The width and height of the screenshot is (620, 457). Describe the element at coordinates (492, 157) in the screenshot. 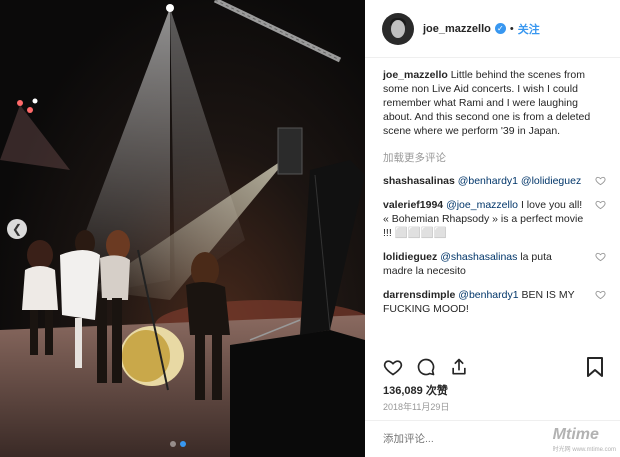

I see `load-more-comments: 加载更多评论` at that location.